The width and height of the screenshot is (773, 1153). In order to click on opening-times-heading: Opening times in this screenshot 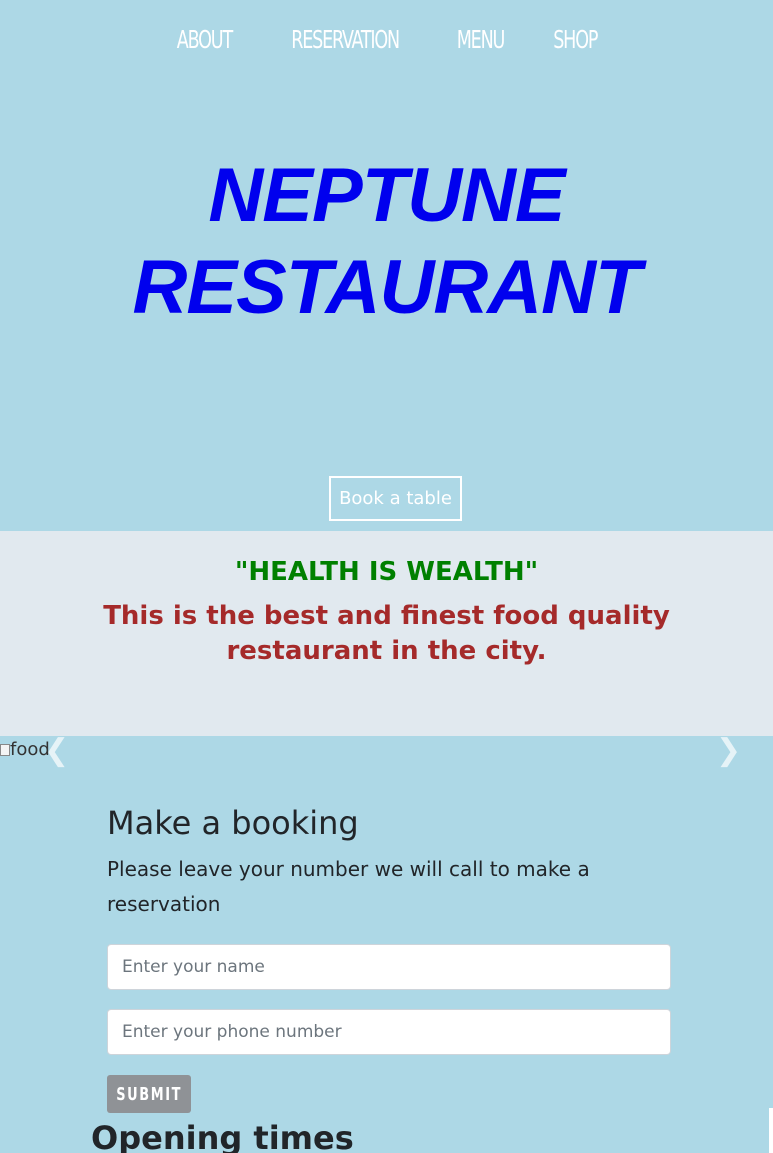, I will do `click(222, 1136)`.